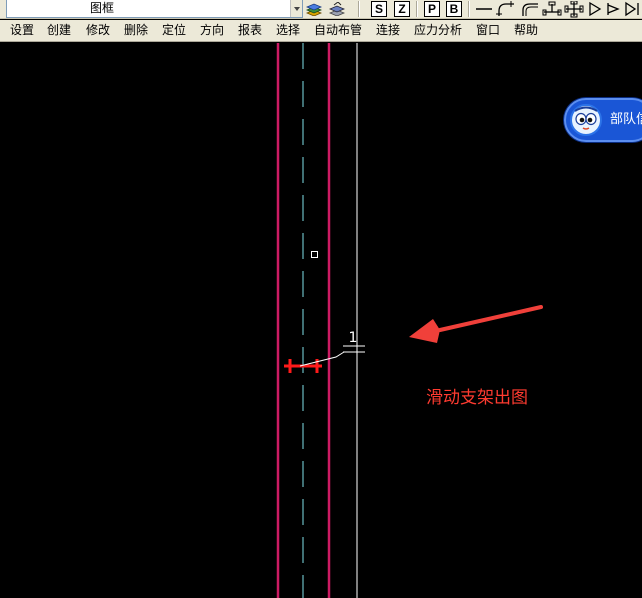 The height and width of the screenshot is (598, 642). What do you see at coordinates (505, 8) in the screenshot?
I see `elbow-pipe-icon` at bounding box center [505, 8].